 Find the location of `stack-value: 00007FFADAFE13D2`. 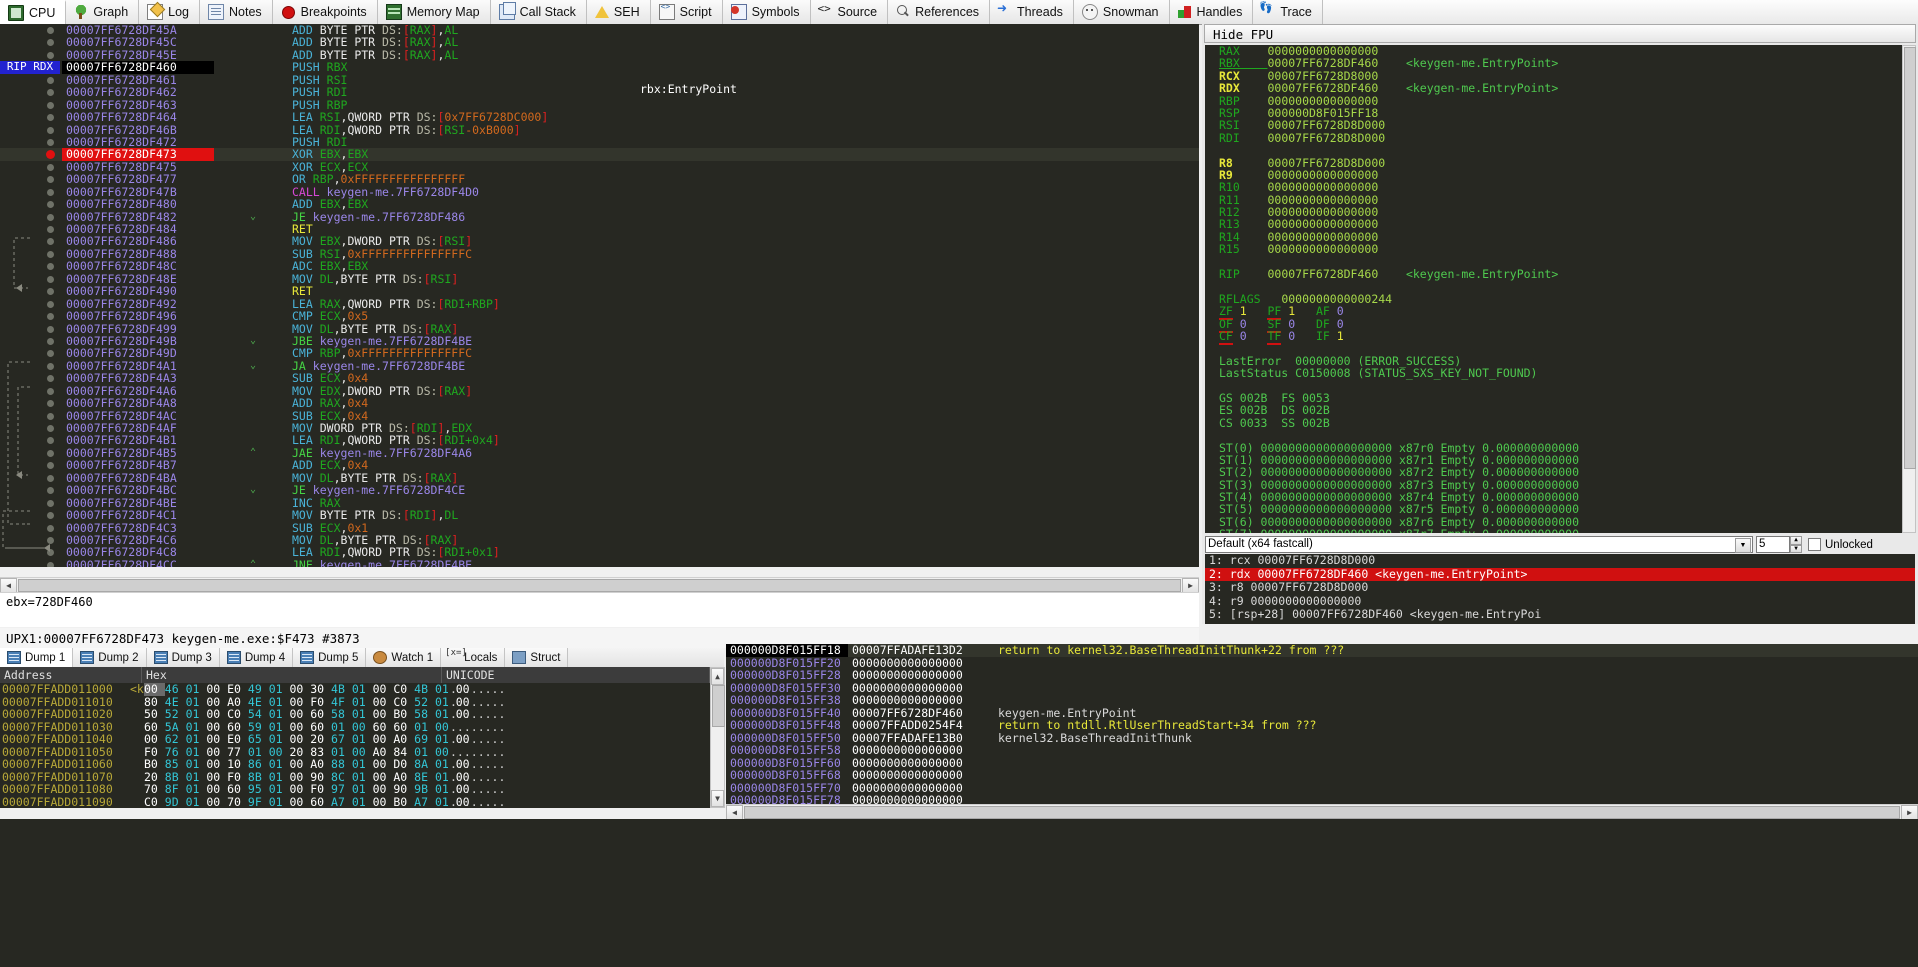

stack-value: 00007FFADAFE13D2 is located at coordinates (920, 650).